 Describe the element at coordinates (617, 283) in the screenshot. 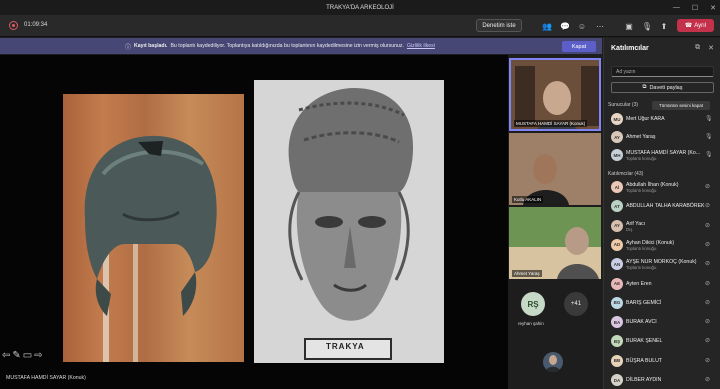

I see `avatar: AE` at that location.